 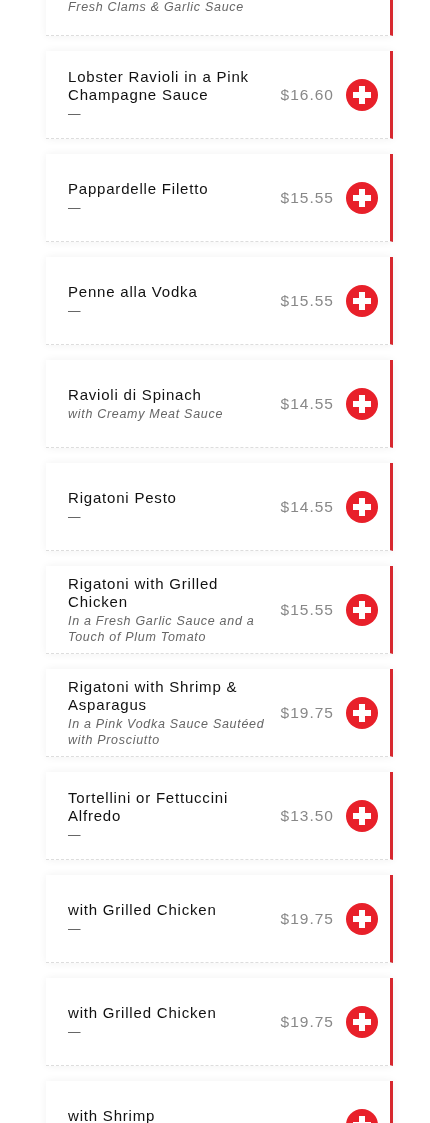 I want to click on dish-name: with Shrimp, so click(x=112, y=1114).